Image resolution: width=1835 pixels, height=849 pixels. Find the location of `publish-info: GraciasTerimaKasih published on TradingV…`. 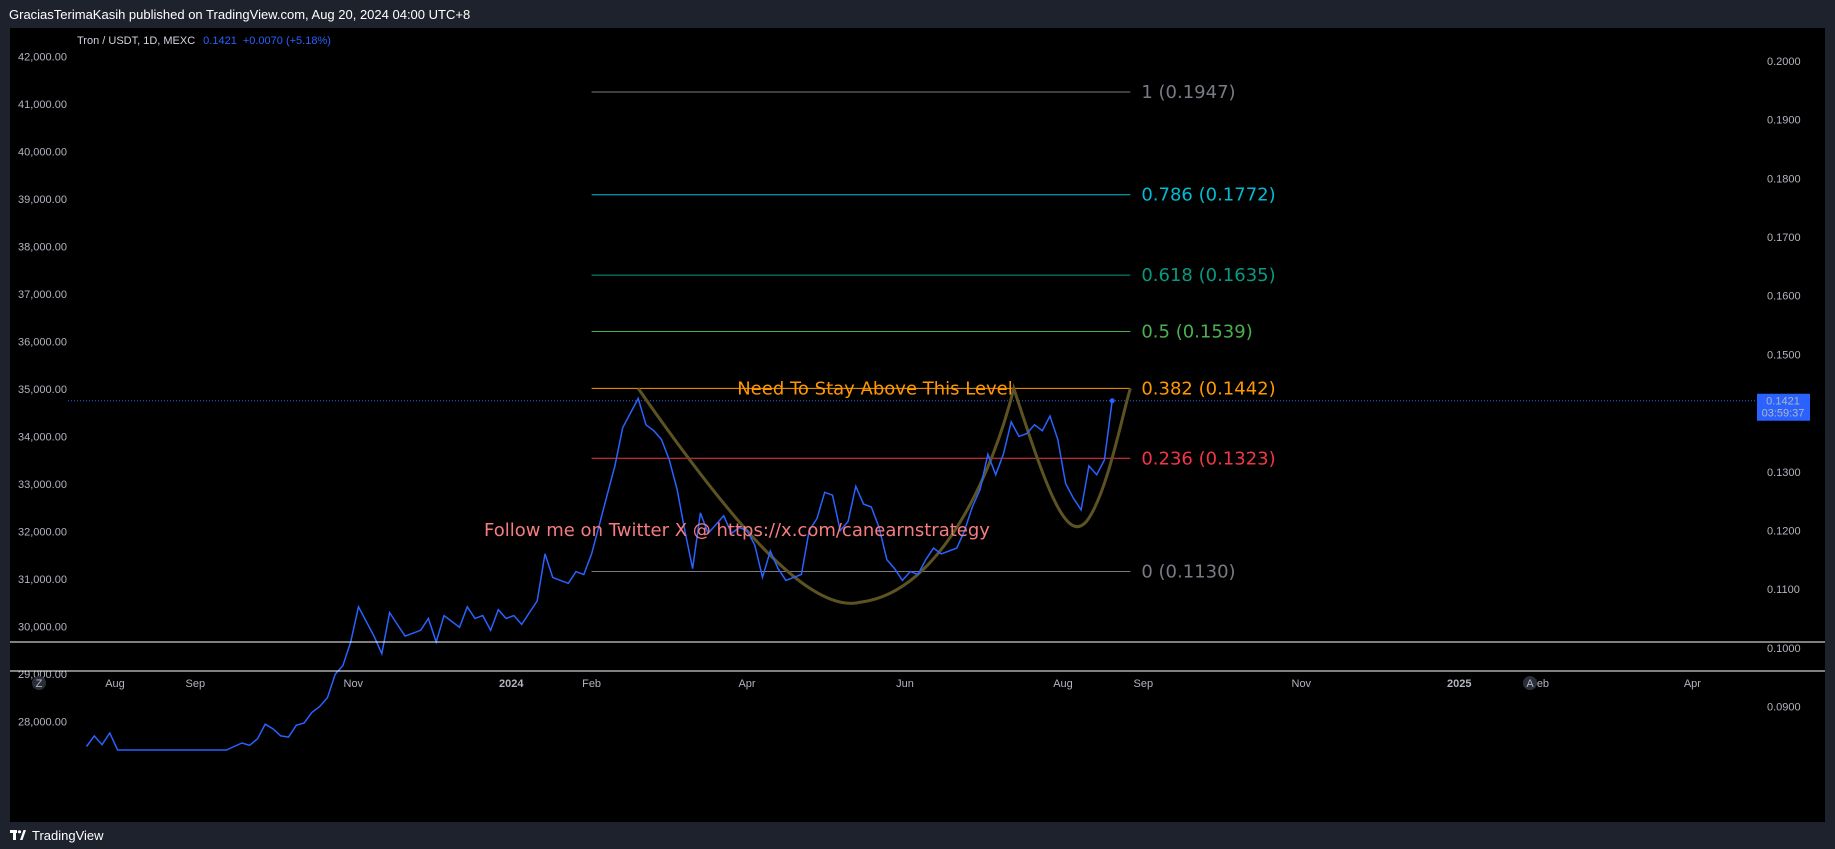

publish-info: GraciasTerimaKasih published on TradingV… is located at coordinates (917, 14).